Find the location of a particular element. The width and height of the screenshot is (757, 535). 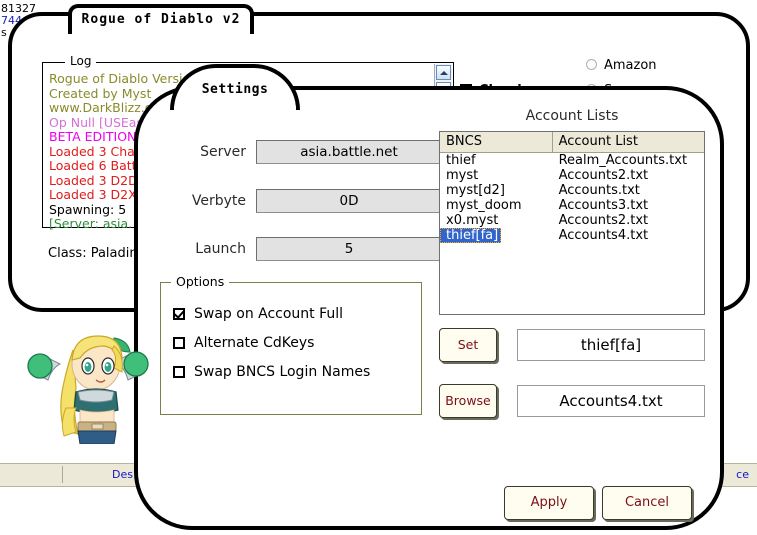

chevron-up-icon is located at coordinates (444, 73).